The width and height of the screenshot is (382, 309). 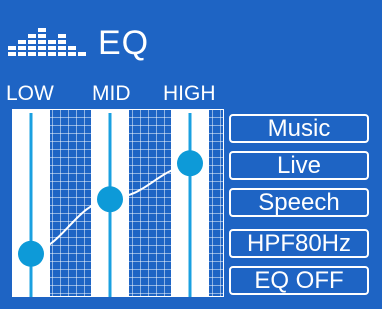 What do you see at coordinates (31, 253) in the screenshot?
I see `slider-knob-low` at bounding box center [31, 253].